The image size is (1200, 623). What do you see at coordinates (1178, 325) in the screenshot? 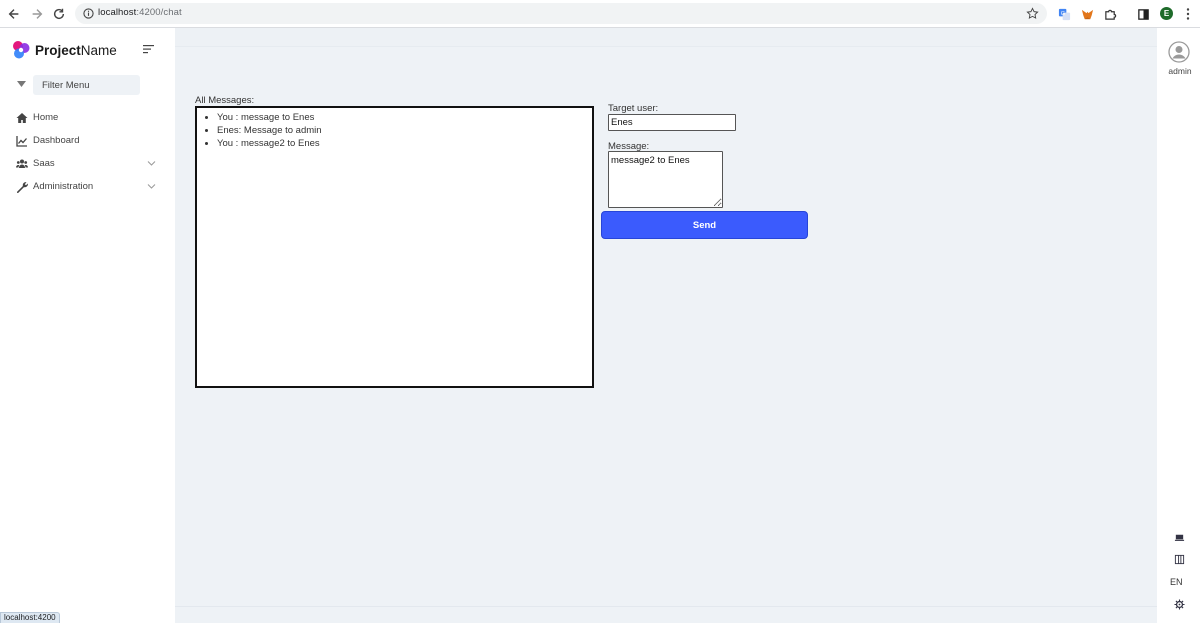
I see `right-rail: admin EN` at bounding box center [1178, 325].